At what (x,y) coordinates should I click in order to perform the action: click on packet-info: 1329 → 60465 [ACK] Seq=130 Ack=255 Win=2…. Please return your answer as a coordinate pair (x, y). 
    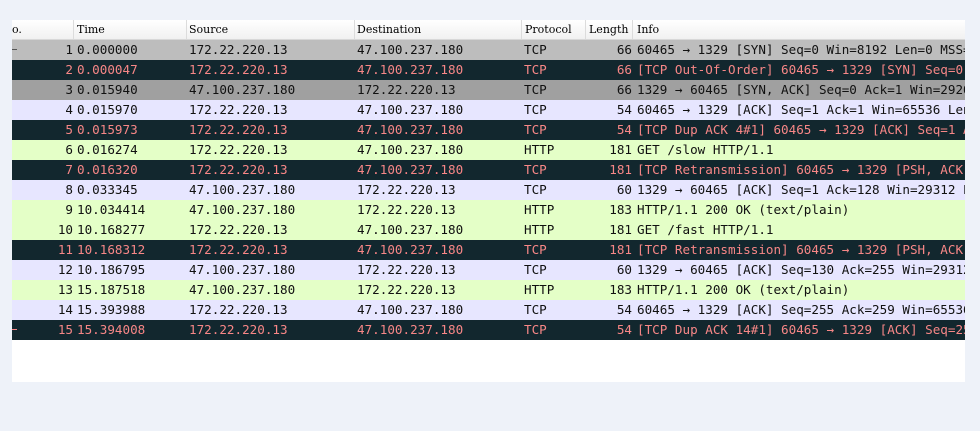
    Looking at the image, I should click on (801, 269).